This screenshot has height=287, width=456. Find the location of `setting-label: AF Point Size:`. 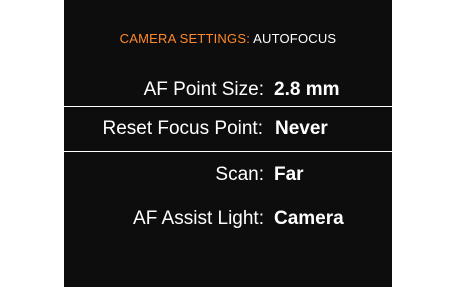

setting-label: AF Point Size: is located at coordinates (203, 89).